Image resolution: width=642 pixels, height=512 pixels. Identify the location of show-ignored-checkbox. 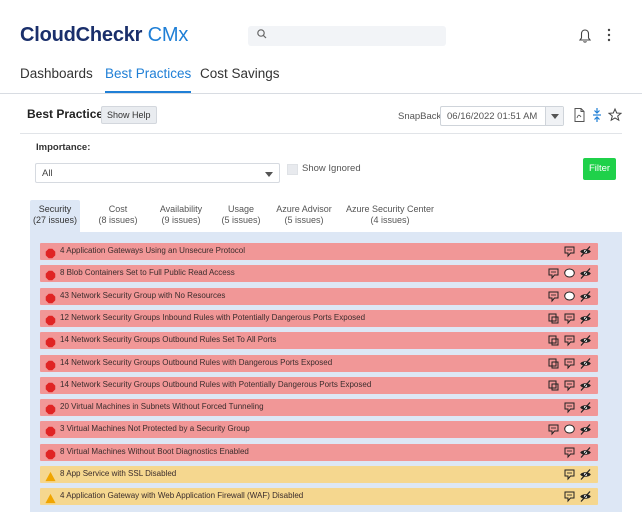
(292, 169).